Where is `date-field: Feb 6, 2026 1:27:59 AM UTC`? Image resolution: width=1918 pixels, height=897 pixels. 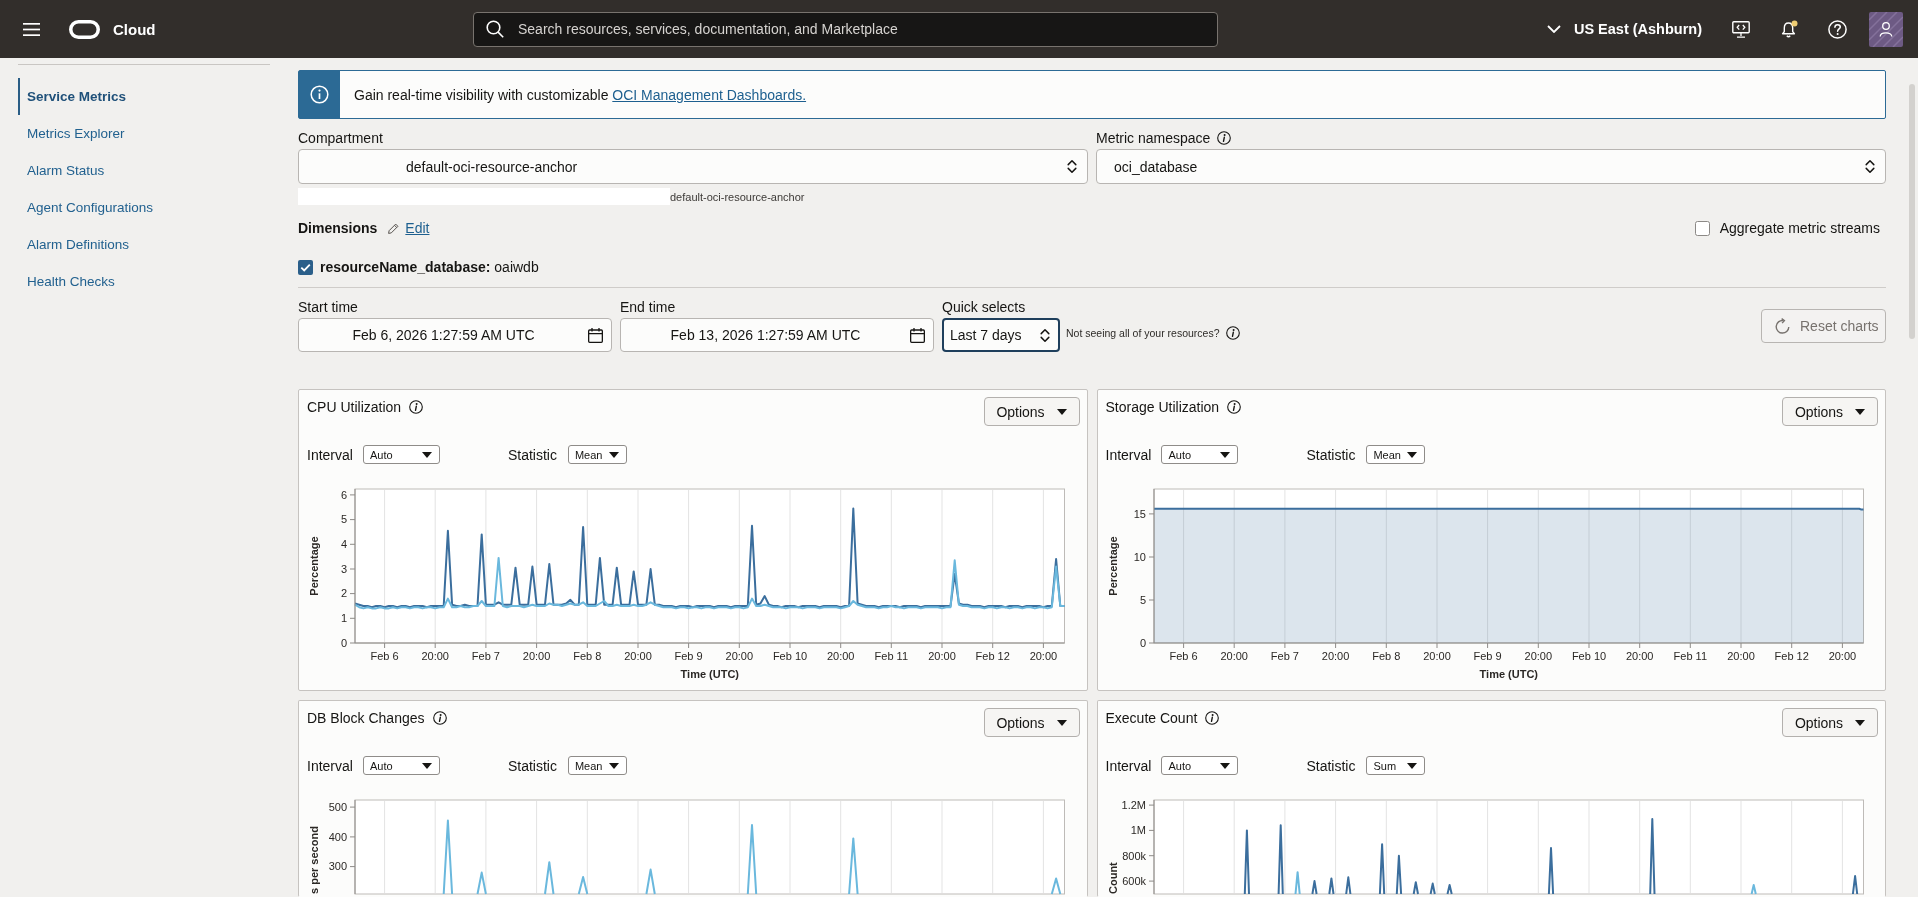
date-field: Feb 6, 2026 1:27:59 AM UTC is located at coordinates (455, 335).